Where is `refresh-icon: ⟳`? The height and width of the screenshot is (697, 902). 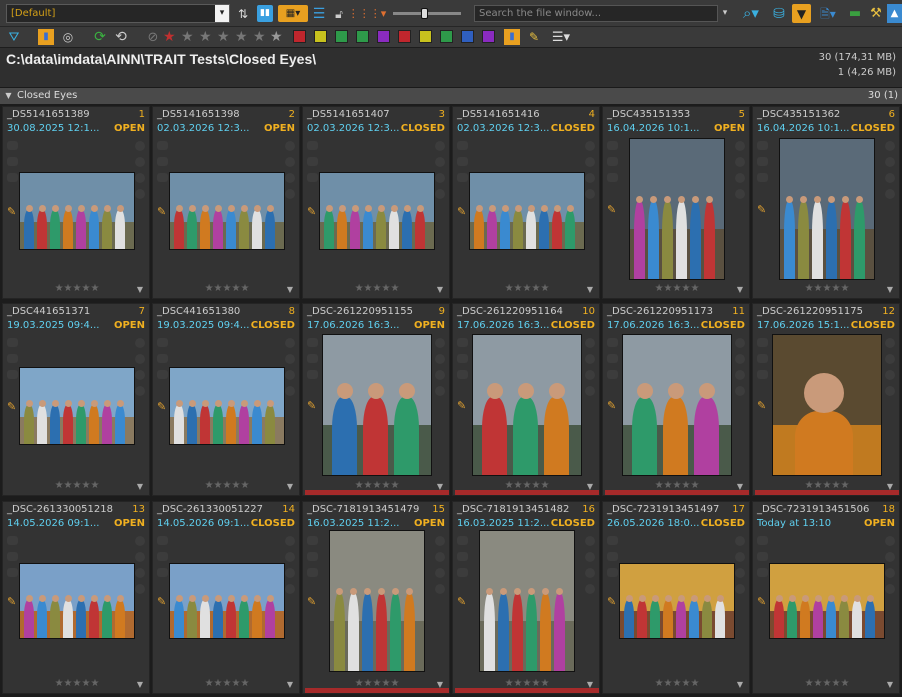
refresh-icon: ⟳ is located at coordinates (100, 37).